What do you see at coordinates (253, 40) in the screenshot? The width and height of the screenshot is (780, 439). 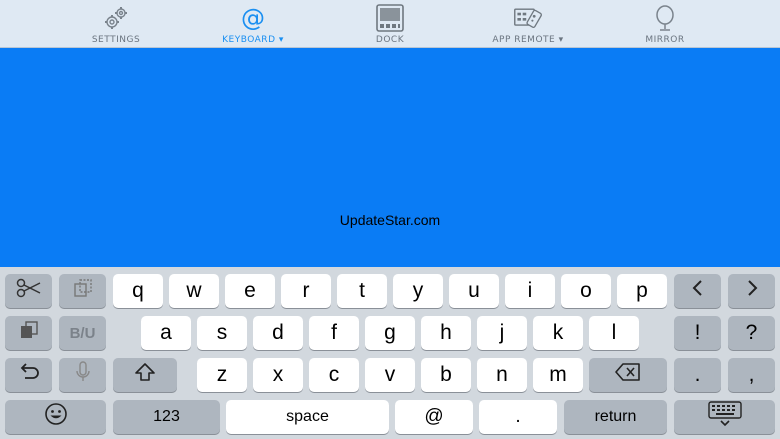 I see `toolbar-keyboard-label: KEYBOARD ▾` at bounding box center [253, 40].